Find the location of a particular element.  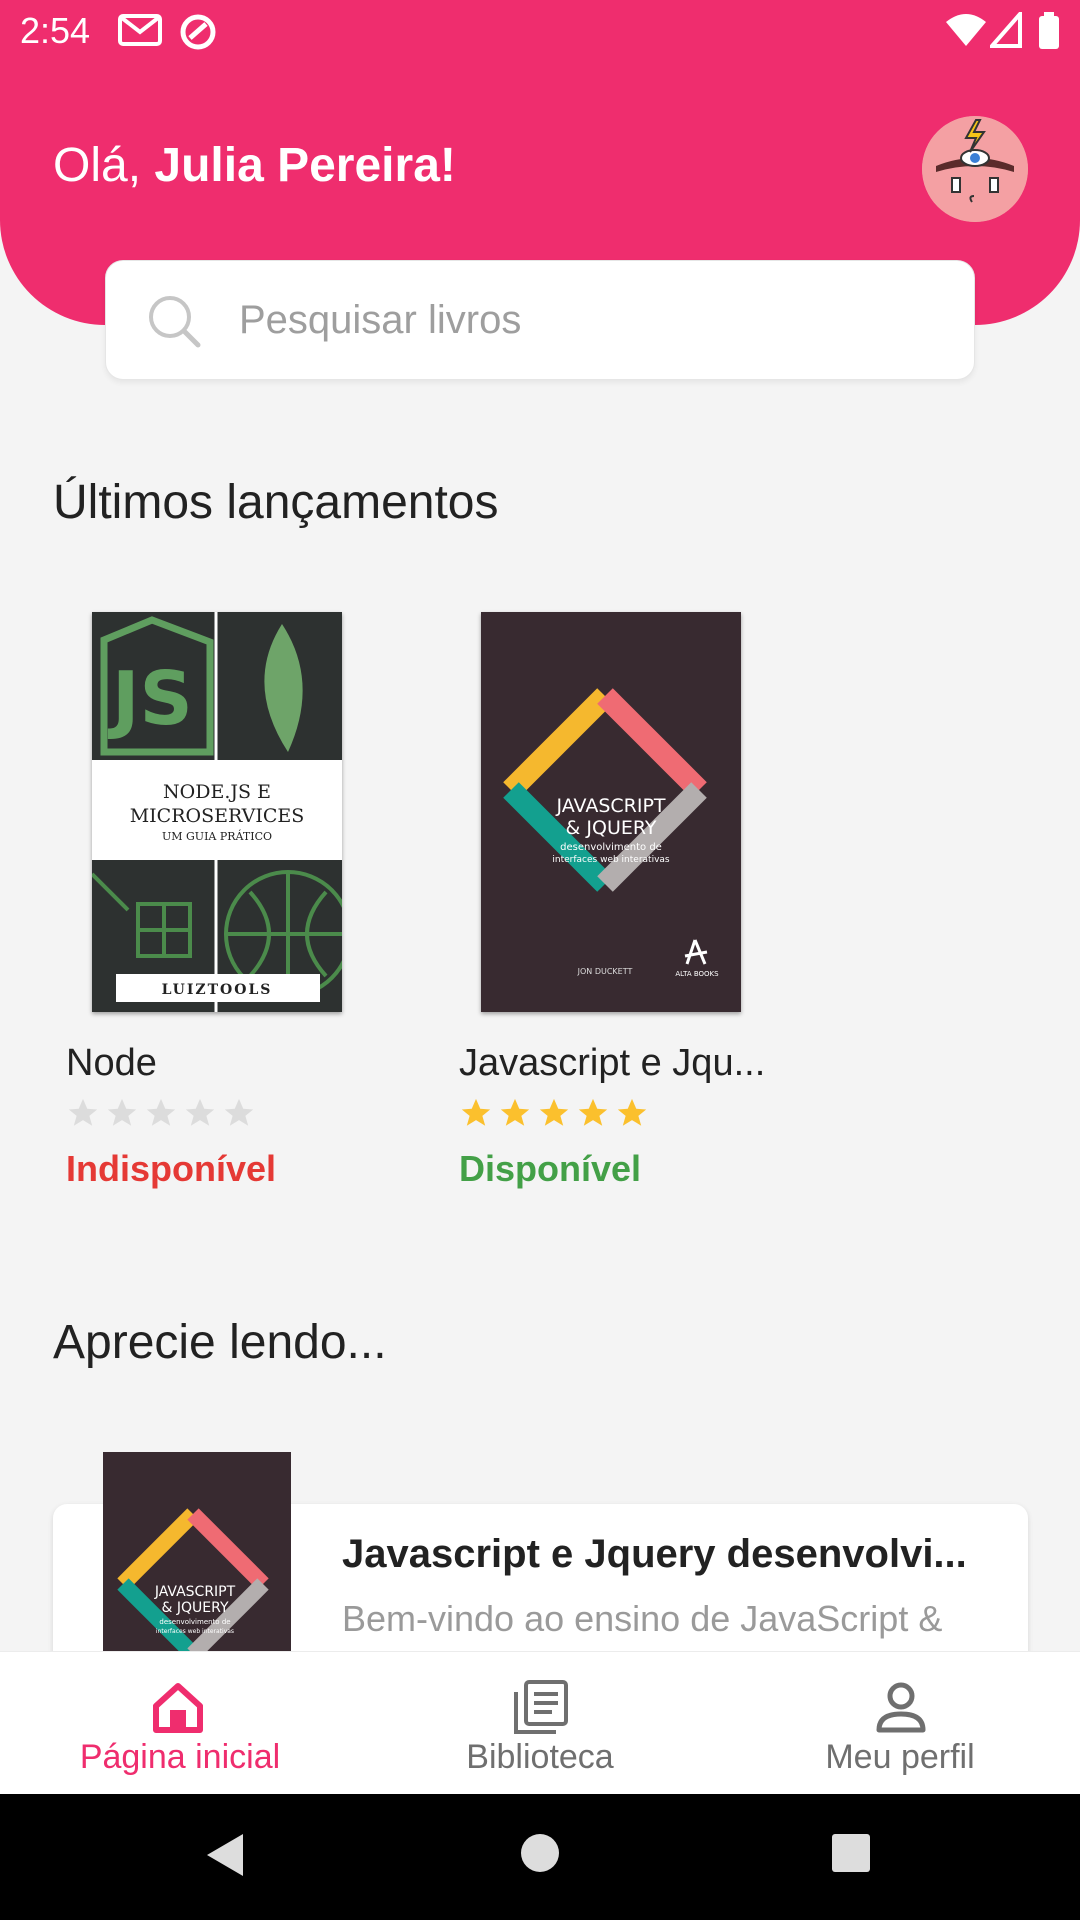

greeting: Olá, Julia Pereira! is located at coordinates (254, 165).